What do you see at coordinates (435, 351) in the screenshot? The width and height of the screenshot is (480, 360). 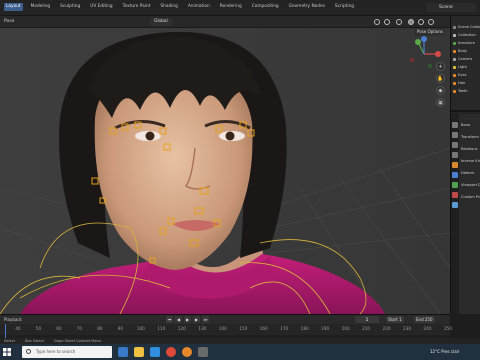 I see `weather-temp: 12°C` at bounding box center [435, 351].